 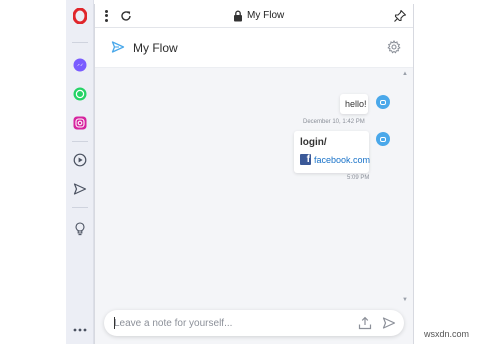 I want to click on page-background, so click(x=447, y=172).